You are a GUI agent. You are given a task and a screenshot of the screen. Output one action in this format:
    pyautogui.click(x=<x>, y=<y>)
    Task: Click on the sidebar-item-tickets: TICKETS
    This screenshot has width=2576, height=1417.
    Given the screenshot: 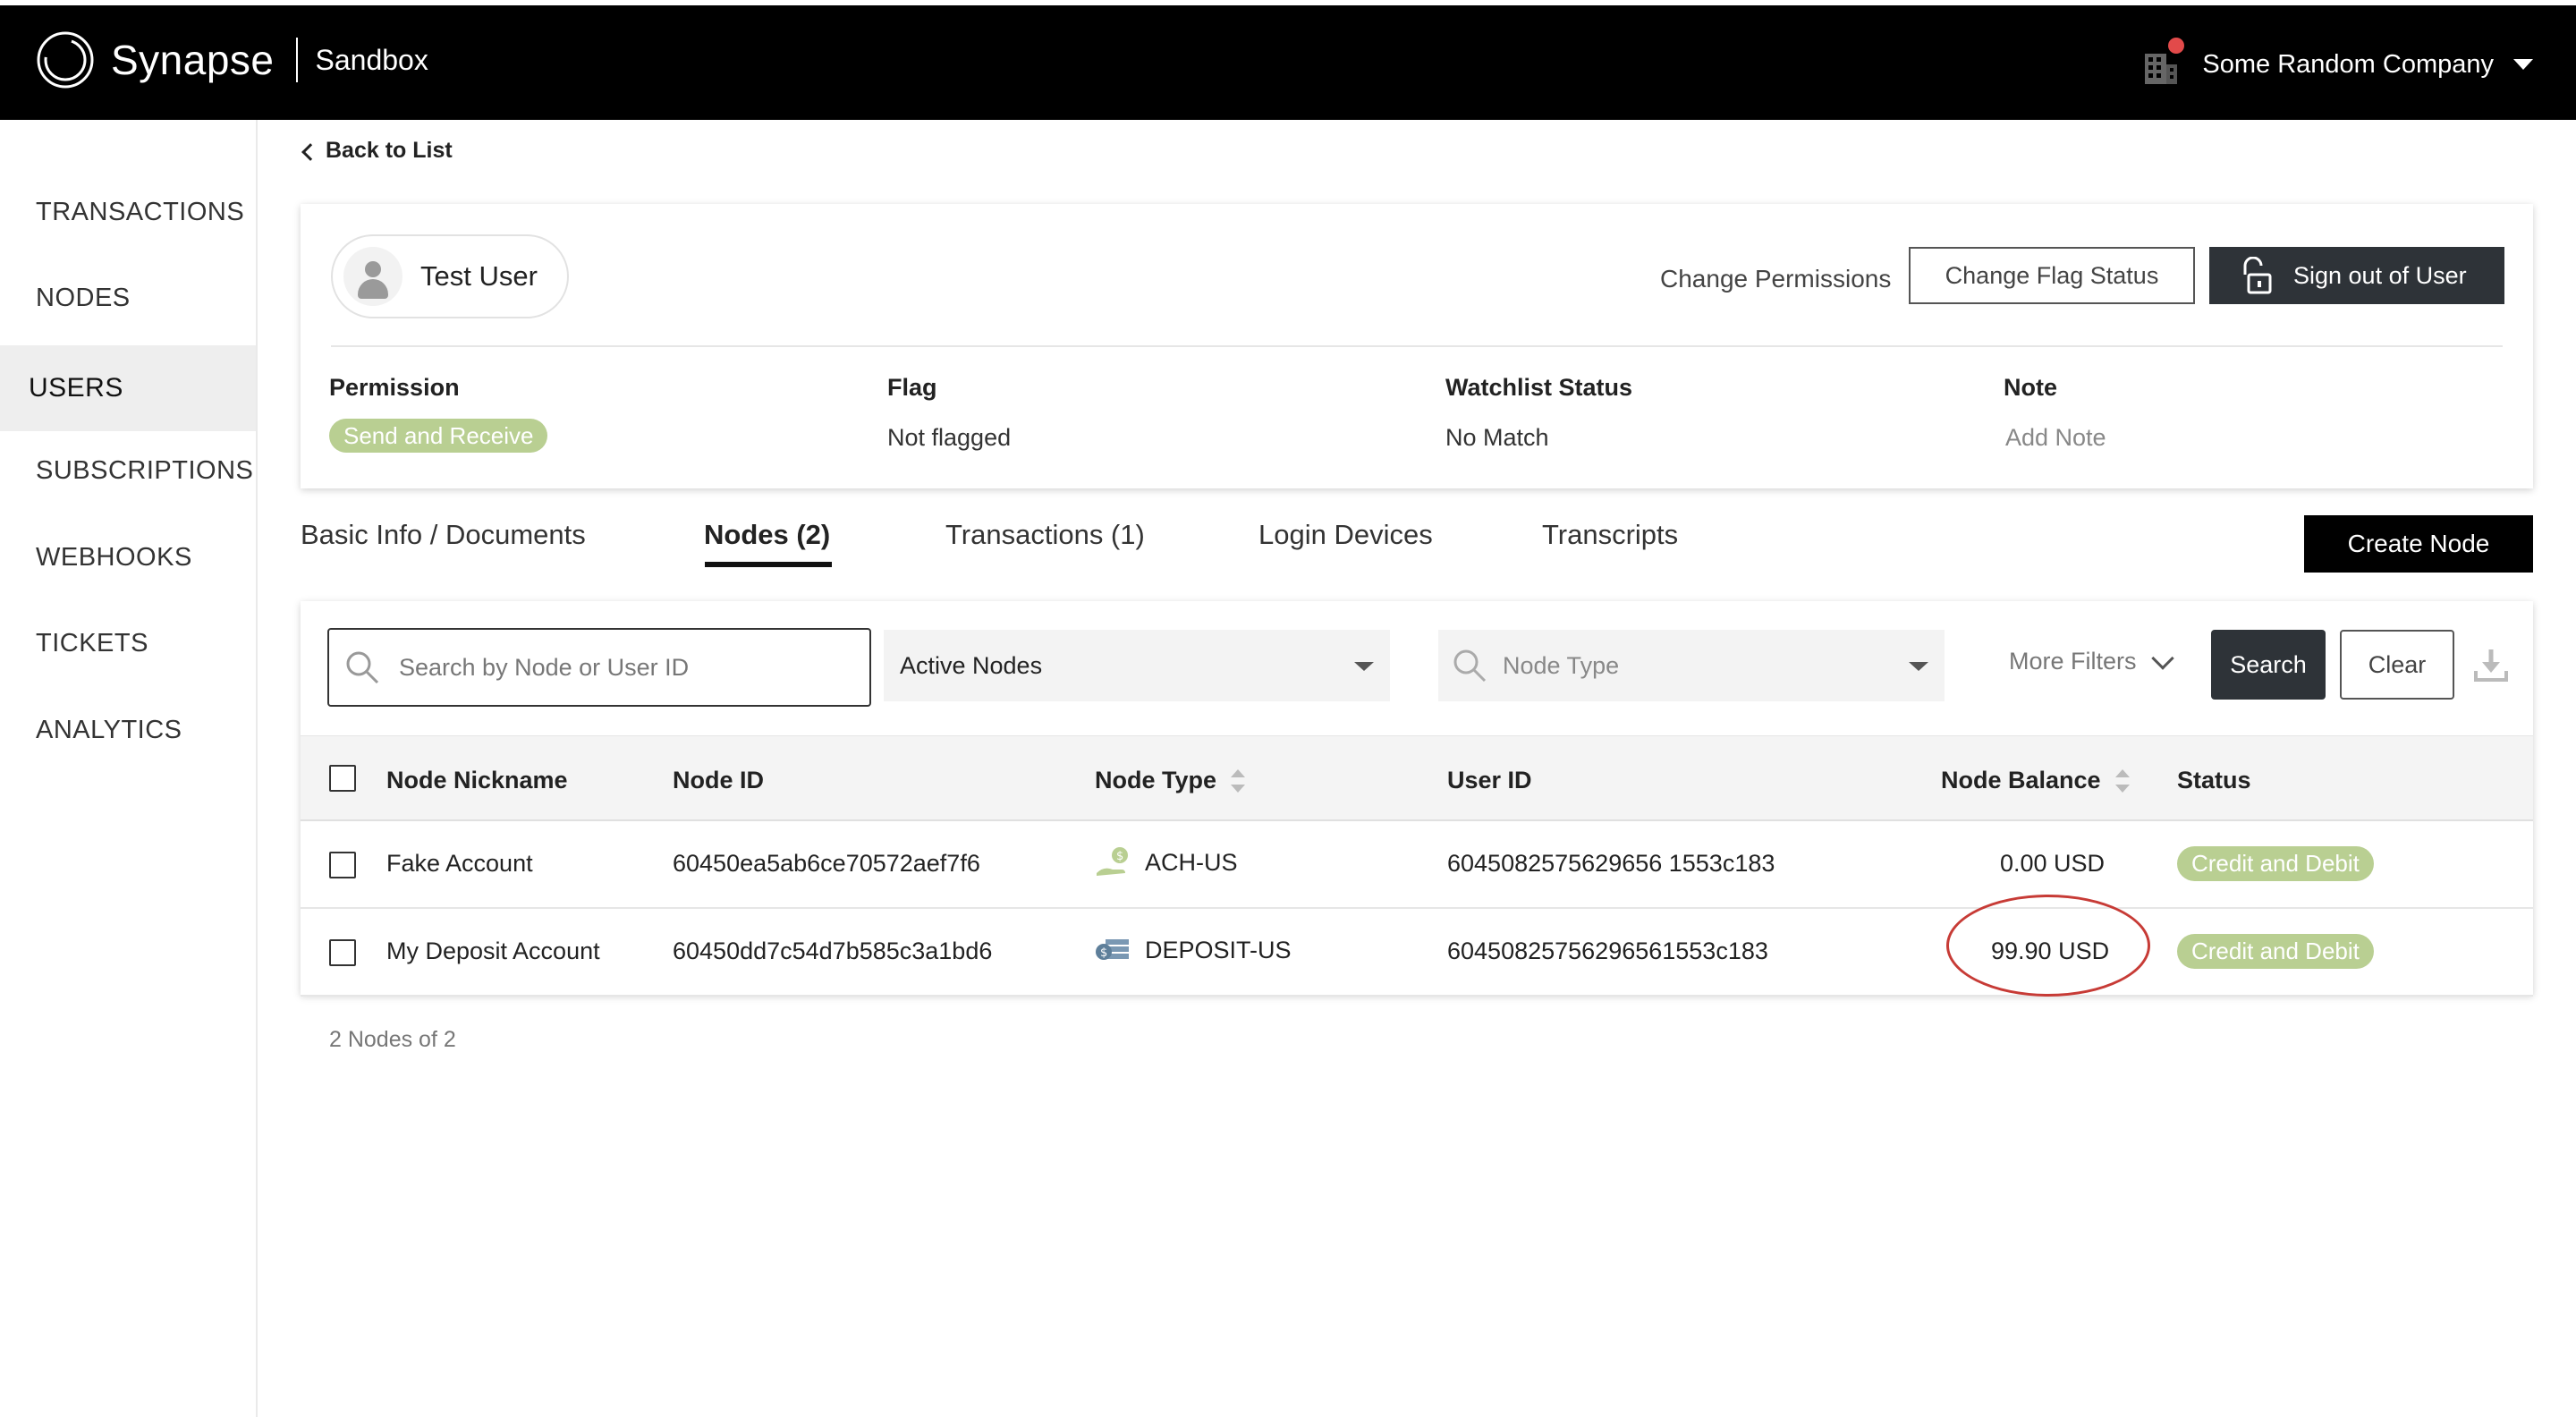 What is the action you would take?
    pyautogui.click(x=128, y=643)
    